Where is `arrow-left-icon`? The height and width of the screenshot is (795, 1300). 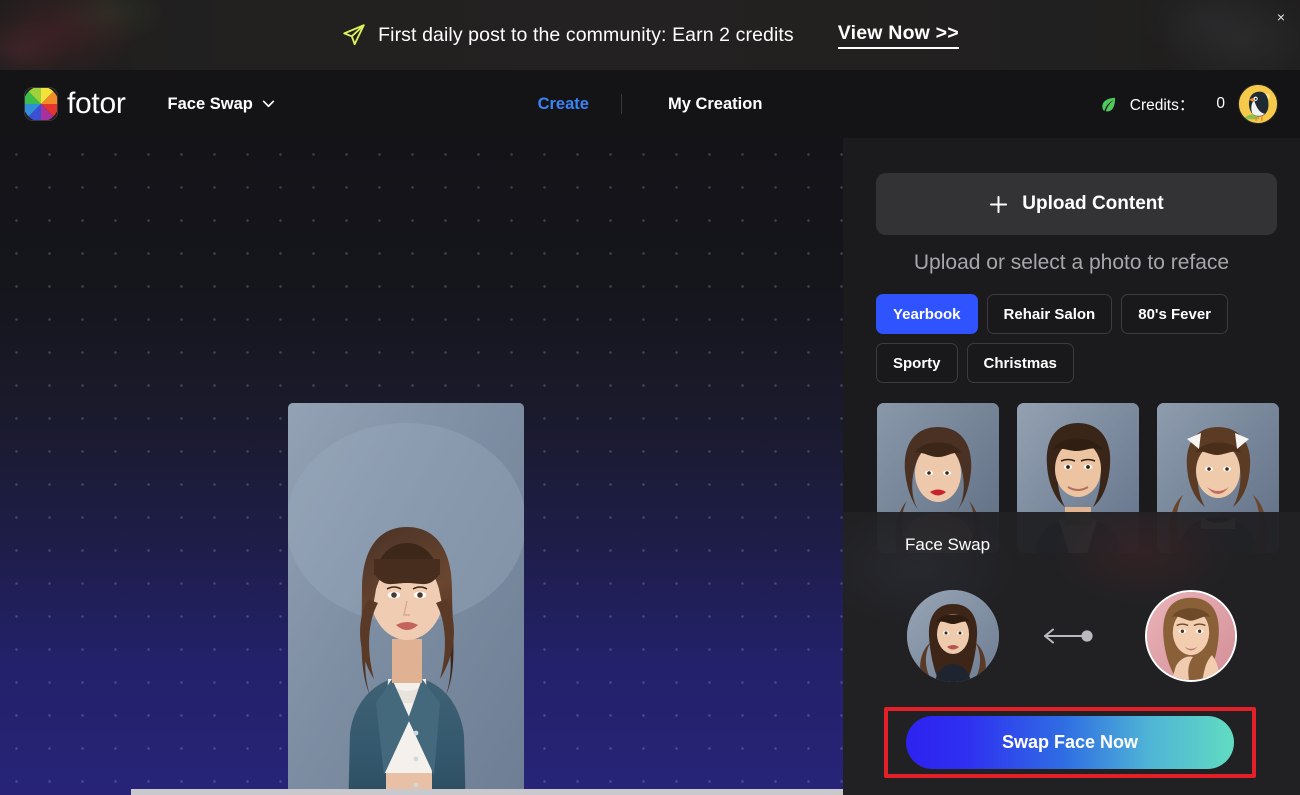
arrow-left-icon is located at coordinates (1068, 636).